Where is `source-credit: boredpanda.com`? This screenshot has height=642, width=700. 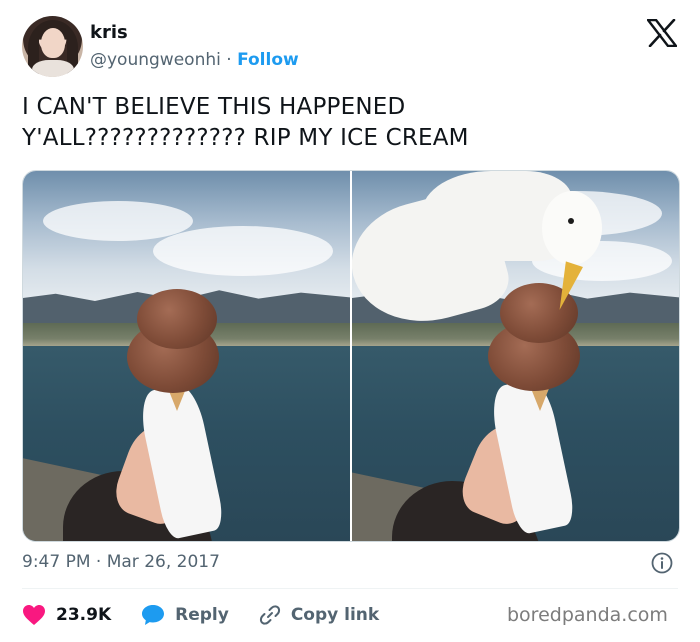 source-credit: boredpanda.com is located at coordinates (587, 615).